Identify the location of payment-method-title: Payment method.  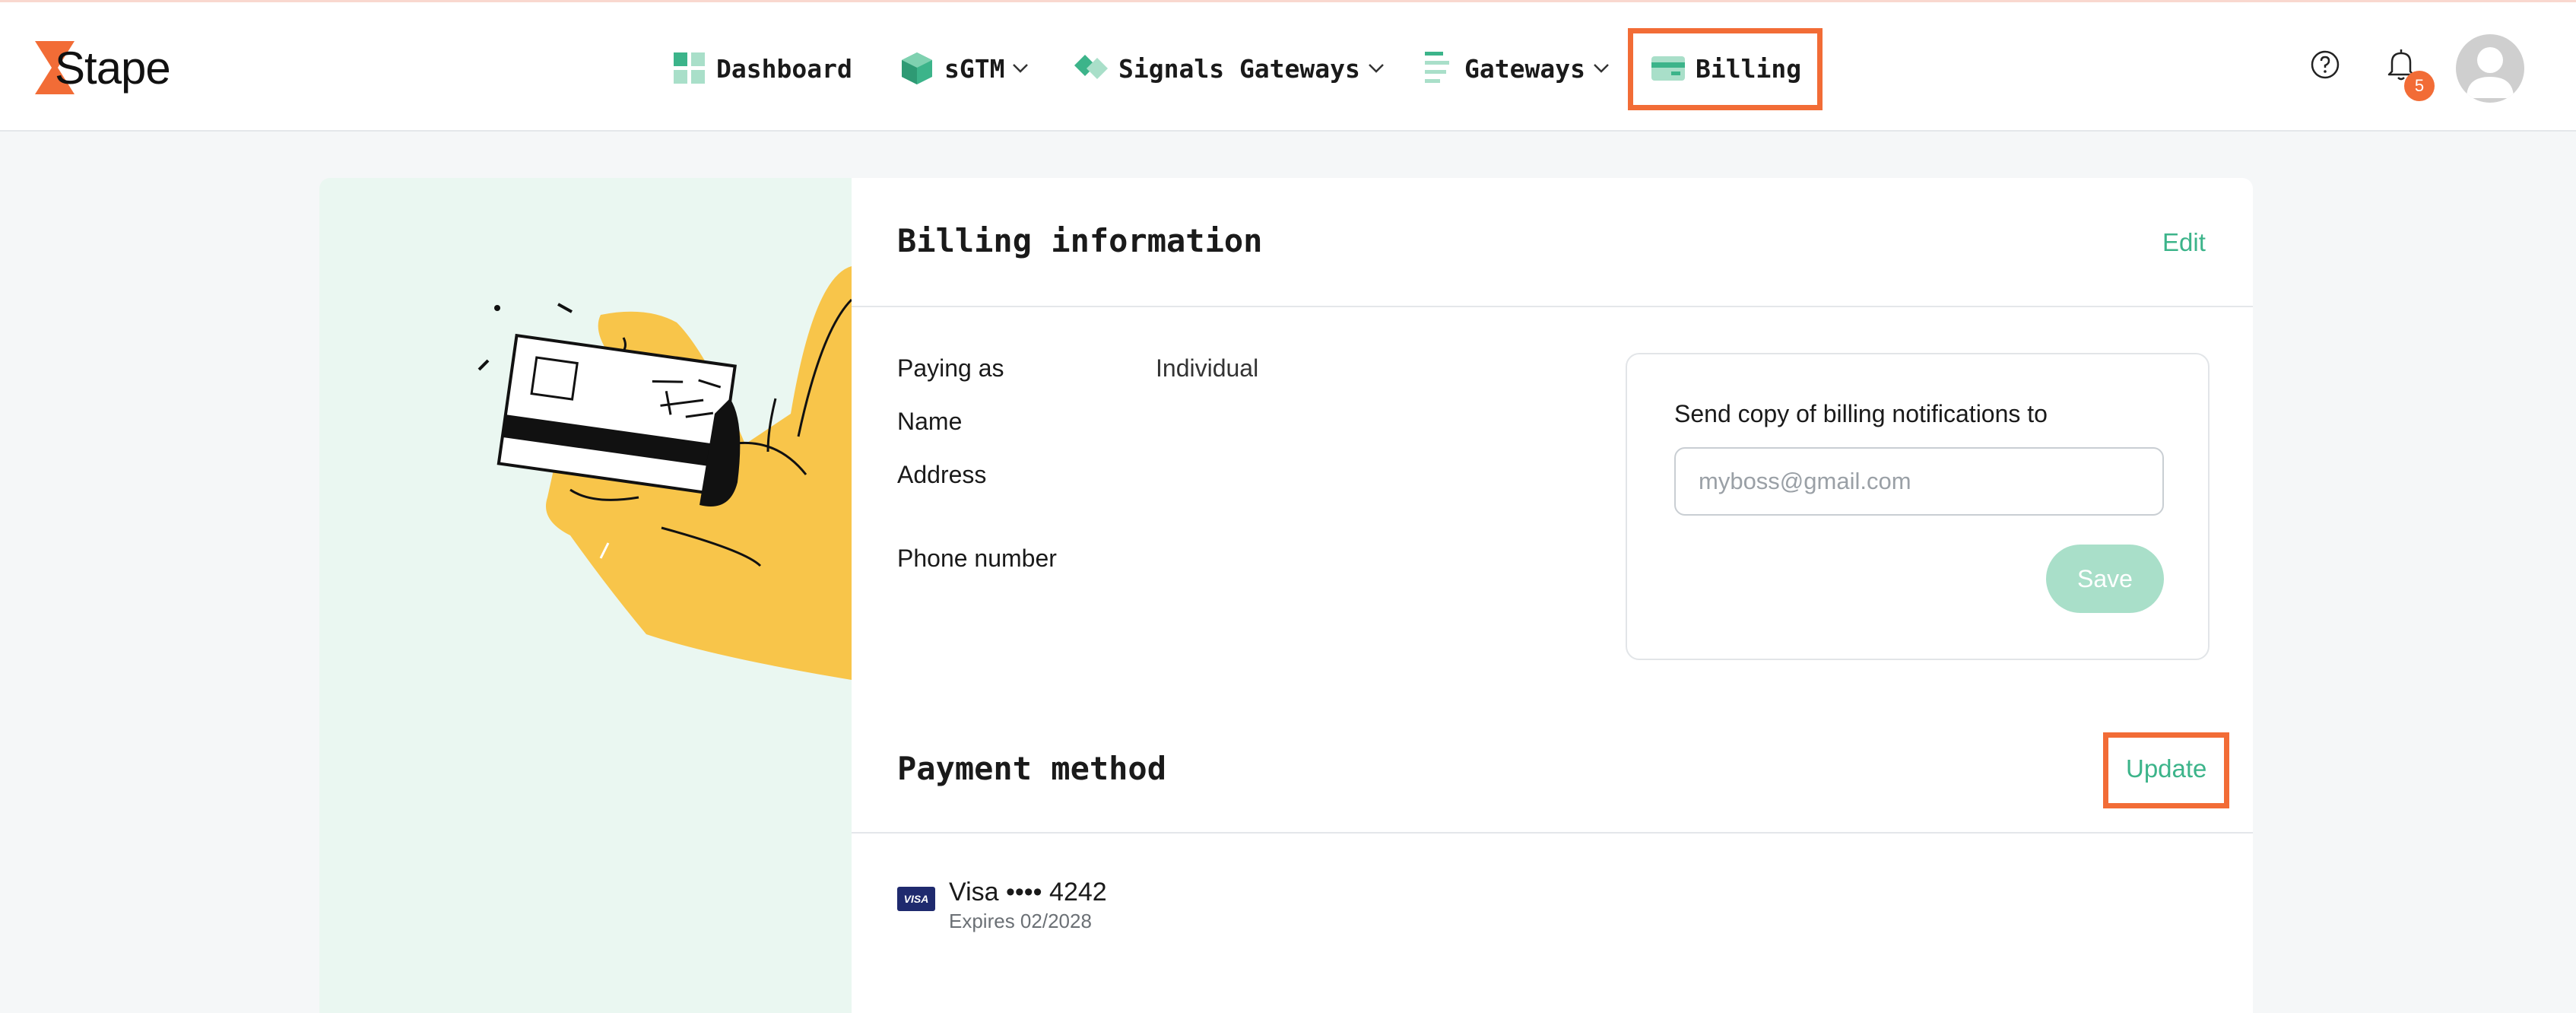
(1032, 768).